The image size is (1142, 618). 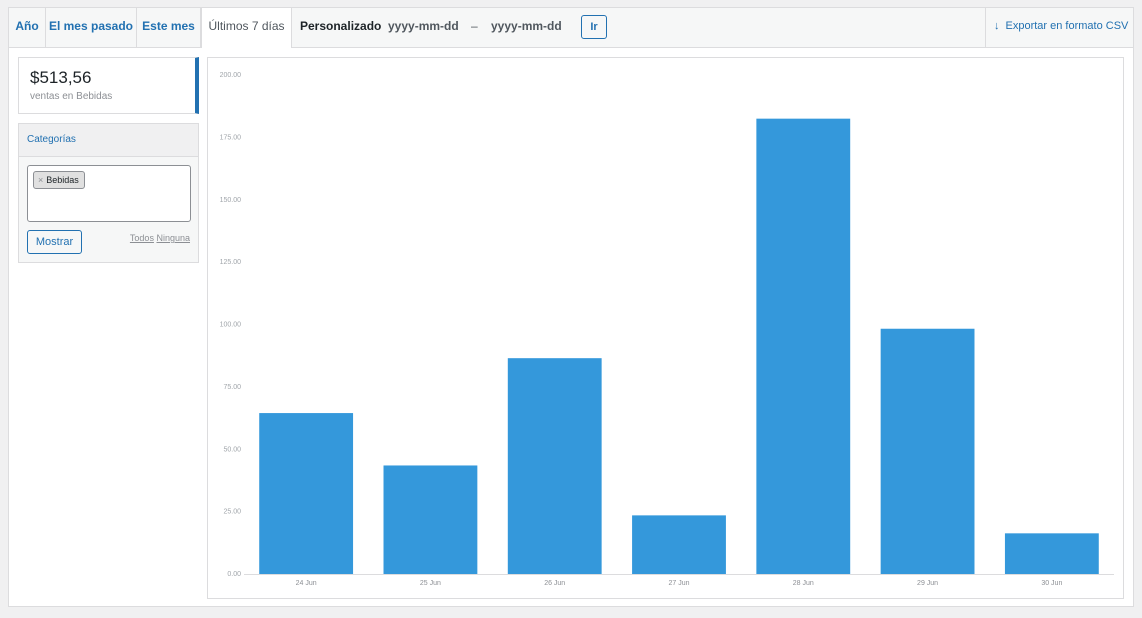 What do you see at coordinates (169, 27) in the screenshot?
I see `tab-this-month: Este mes` at bounding box center [169, 27].